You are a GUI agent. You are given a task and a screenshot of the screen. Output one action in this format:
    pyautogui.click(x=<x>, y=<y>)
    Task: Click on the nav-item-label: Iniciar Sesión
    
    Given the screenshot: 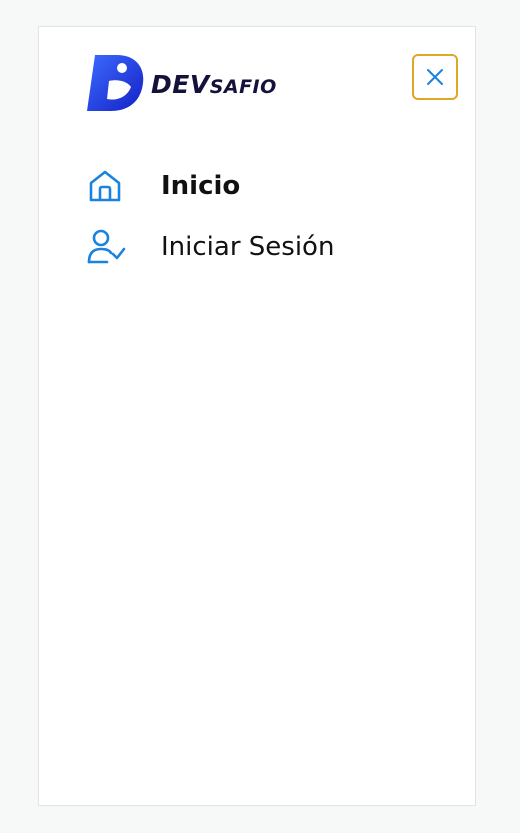 What is the action you would take?
    pyautogui.click(x=248, y=247)
    